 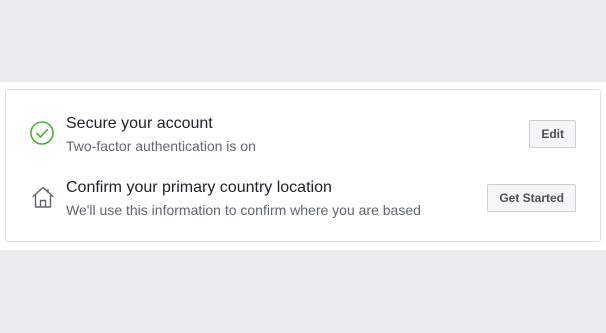 I want to click on row-title: Confirm your primary country location, so click(x=199, y=187).